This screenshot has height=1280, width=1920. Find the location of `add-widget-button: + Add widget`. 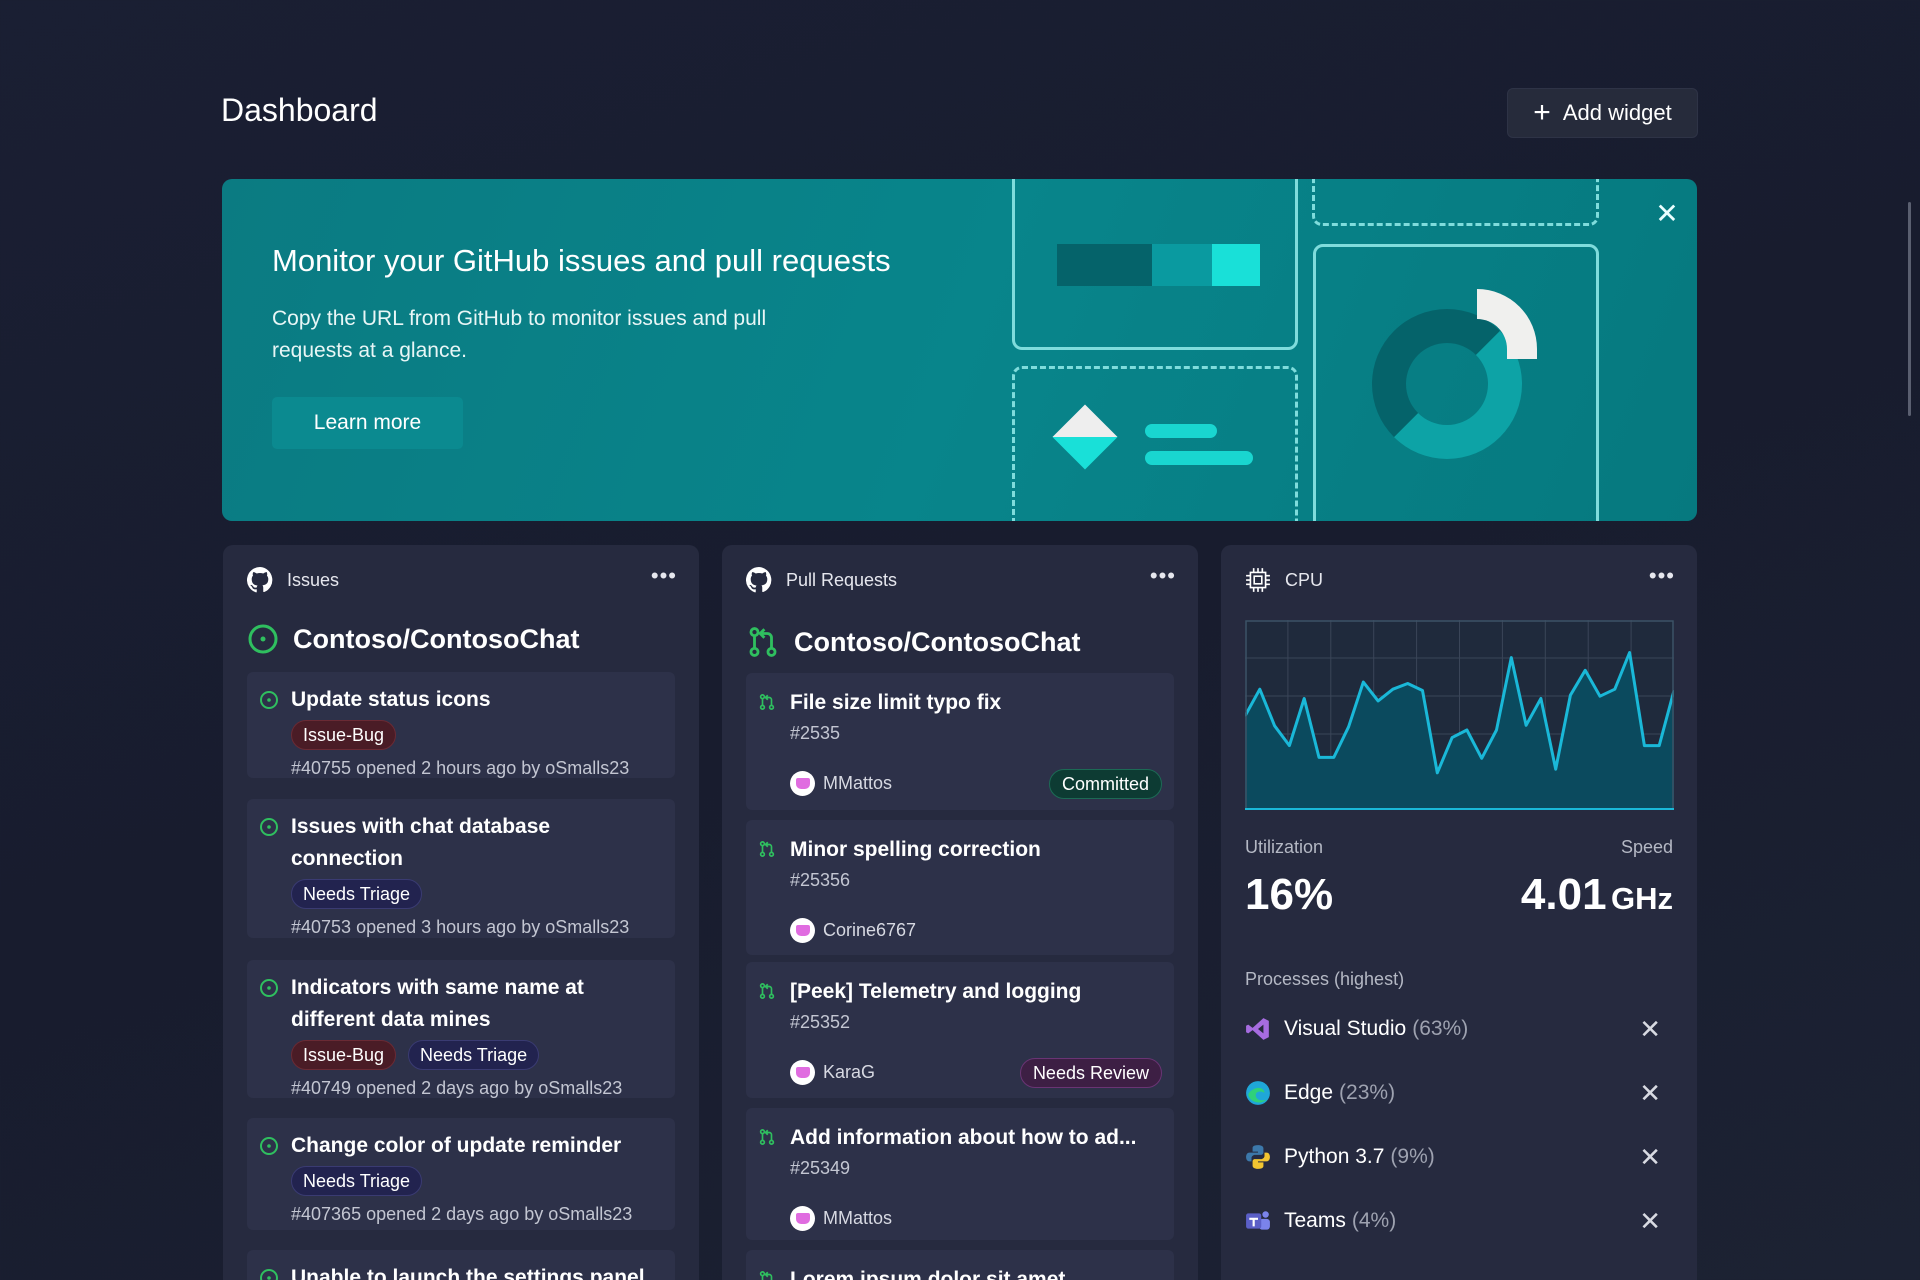

add-widget-button: + Add widget is located at coordinates (1602, 113).